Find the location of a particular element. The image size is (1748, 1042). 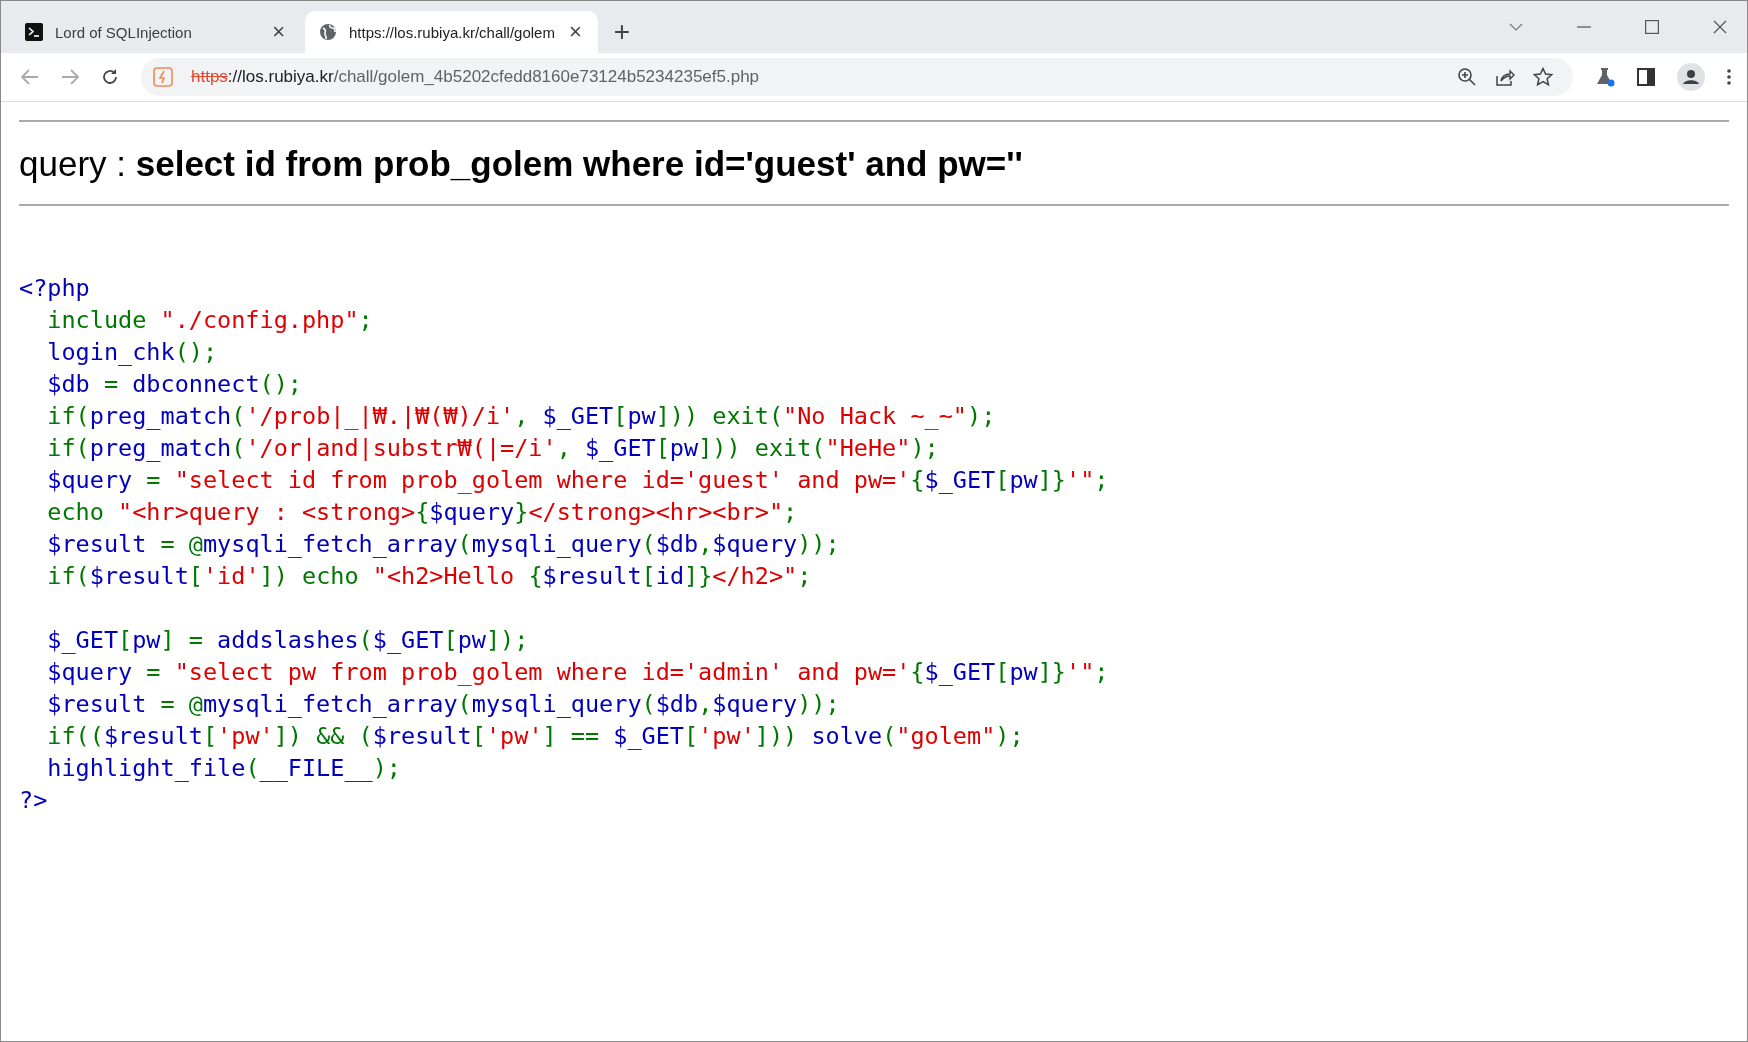

zoom-in-icon is located at coordinates (1467, 77).